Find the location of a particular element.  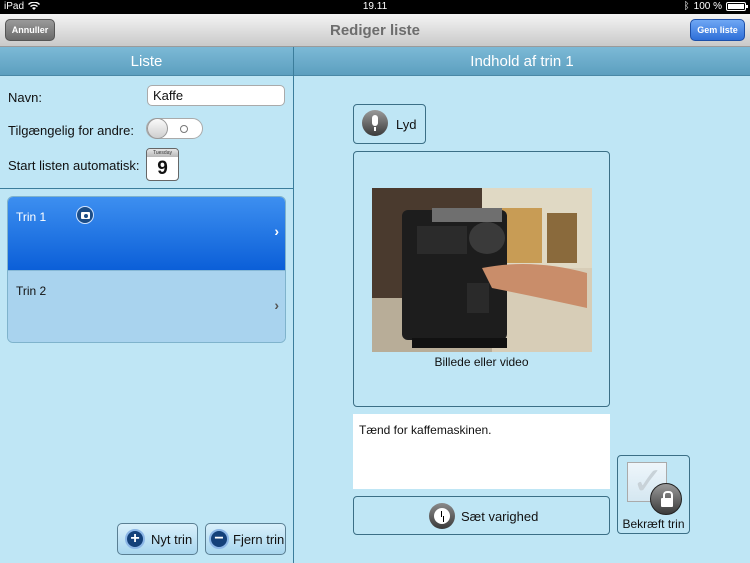

coffee-machine-photo is located at coordinates (482, 270).